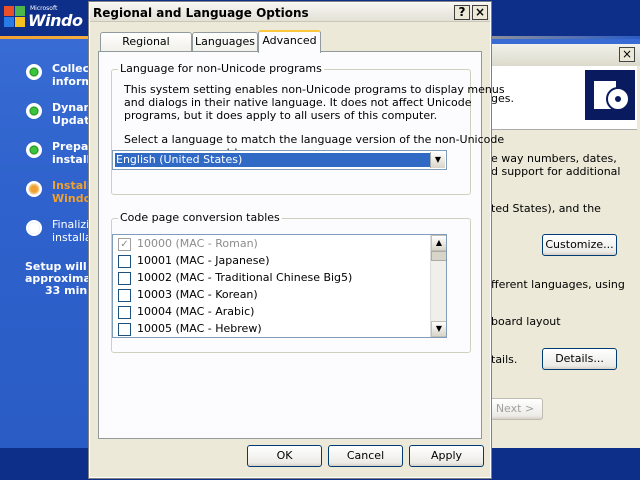  Describe the element at coordinates (289, 41) in the screenshot. I see `tab-advanced: Advanced` at that location.